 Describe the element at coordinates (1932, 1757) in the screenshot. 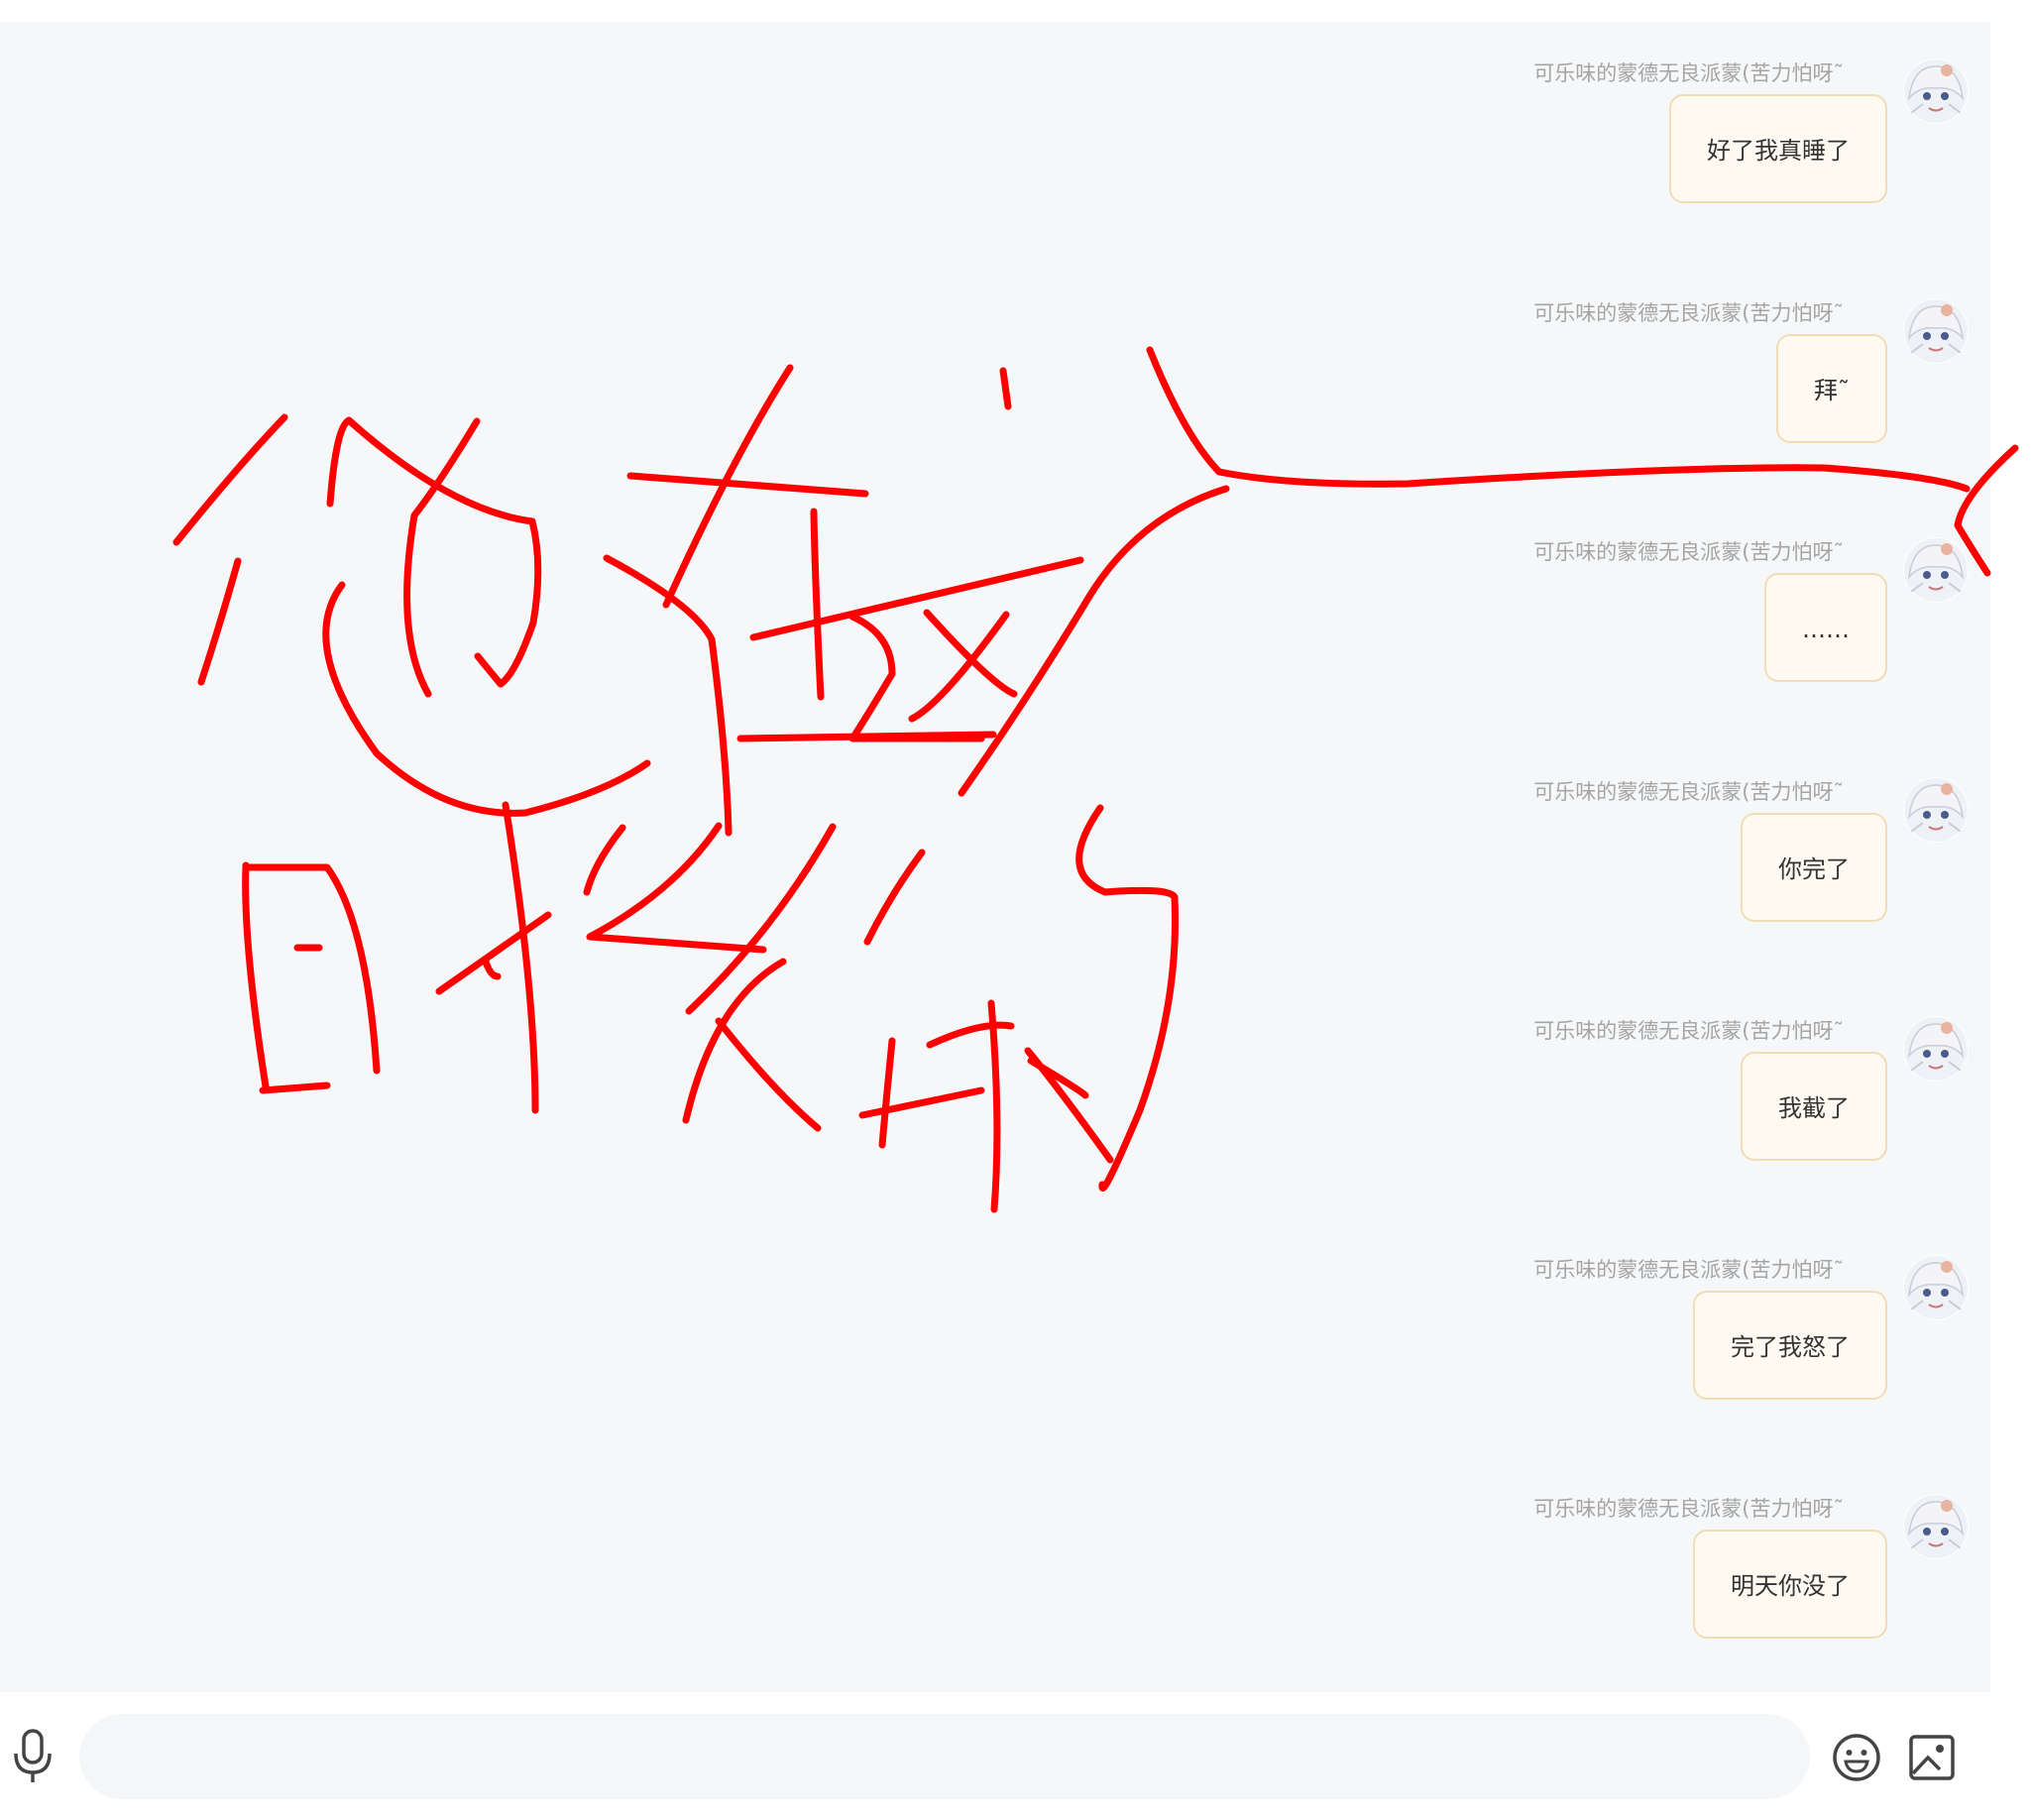

I see `image-icon` at that location.